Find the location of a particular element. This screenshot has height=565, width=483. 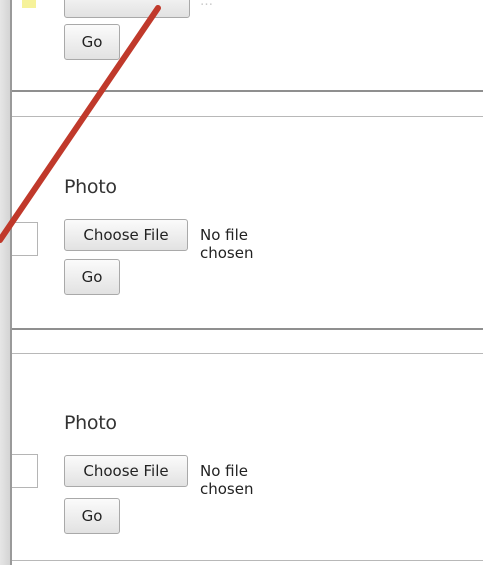

left-sidebar-edge is located at coordinates (6, 282).